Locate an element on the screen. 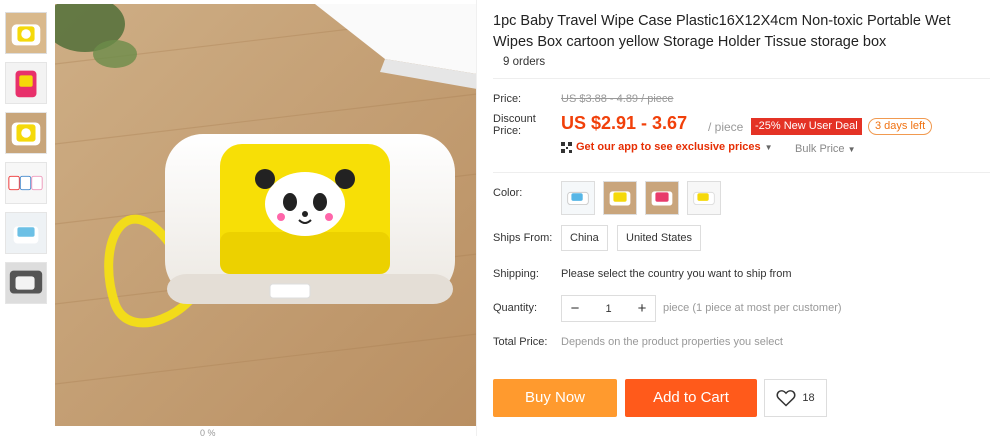 Image resolution: width=1000 pixels, height=436 pixels. discount-price: US $2.91 - 3.67 is located at coordinates (624, 123).